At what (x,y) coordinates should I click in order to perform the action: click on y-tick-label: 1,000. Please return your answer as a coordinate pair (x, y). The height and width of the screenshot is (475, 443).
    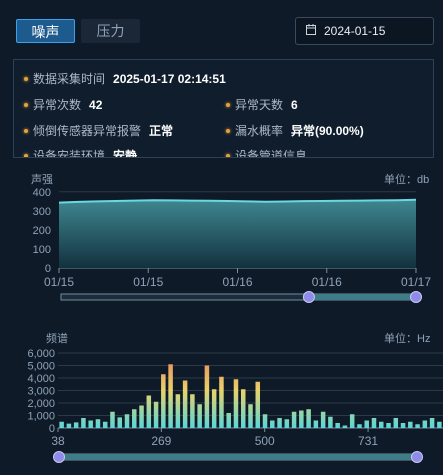
    Looking at the image, I should click on (41, 417).